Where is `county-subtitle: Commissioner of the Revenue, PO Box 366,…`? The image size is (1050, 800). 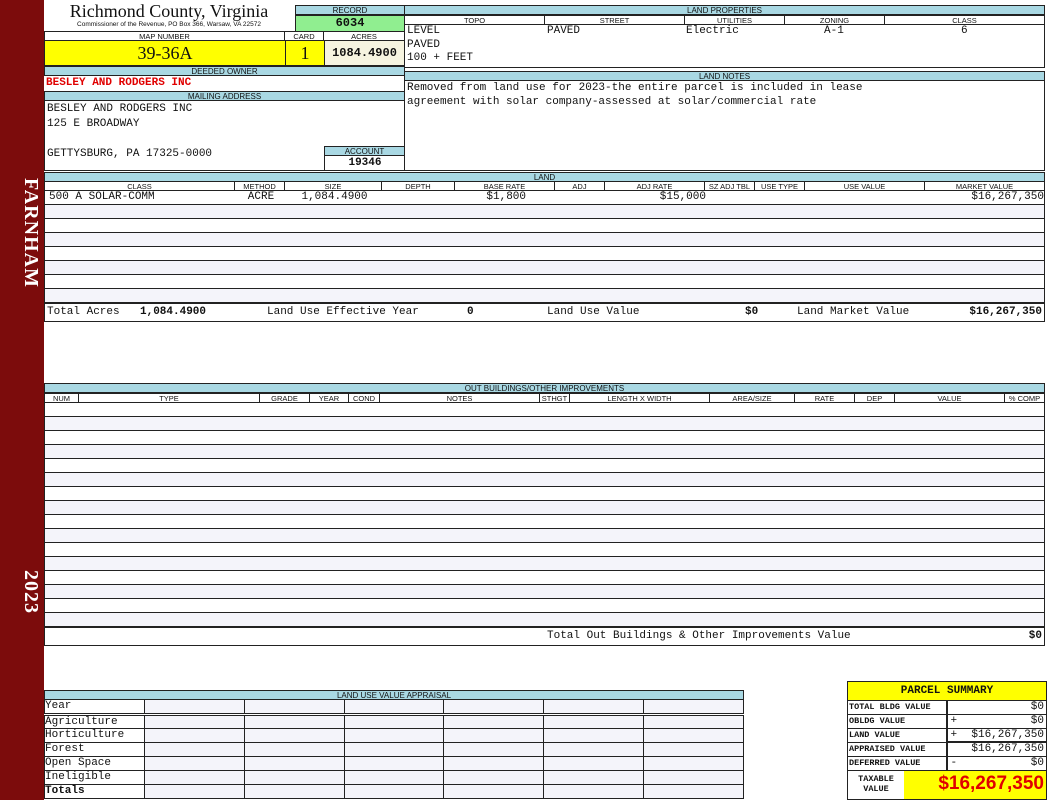
county-subtitle: Commissioner of the Revenue, PO Box 366,… is located at coordinates (169, 24).